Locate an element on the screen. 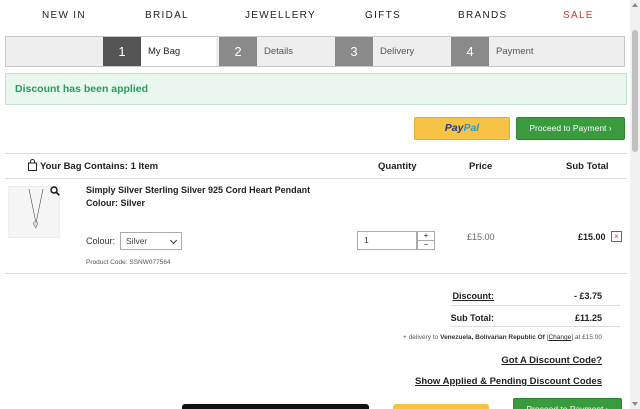  item-price: £15.00 is located at coordinates (481, 237).